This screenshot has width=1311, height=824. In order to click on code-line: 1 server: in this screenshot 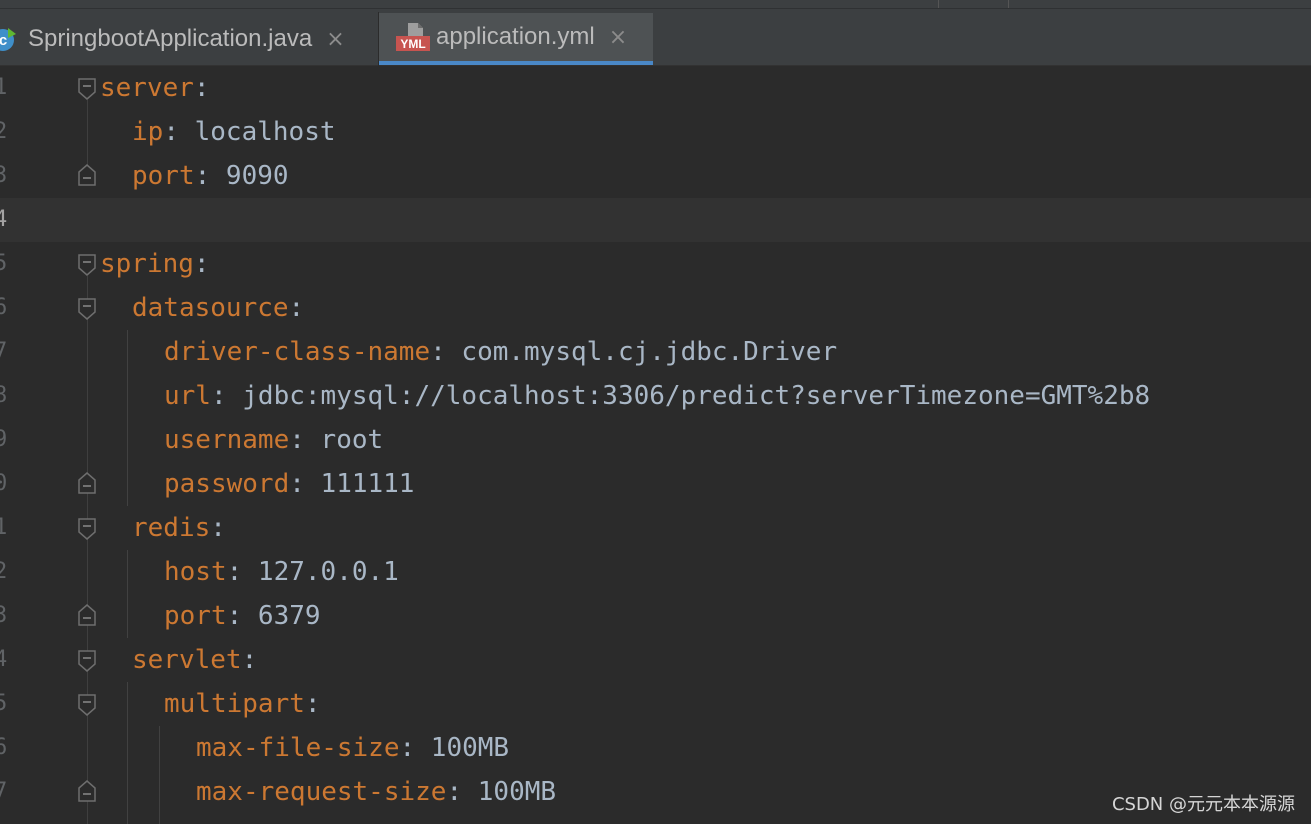, I will do `click(655, 88)`.